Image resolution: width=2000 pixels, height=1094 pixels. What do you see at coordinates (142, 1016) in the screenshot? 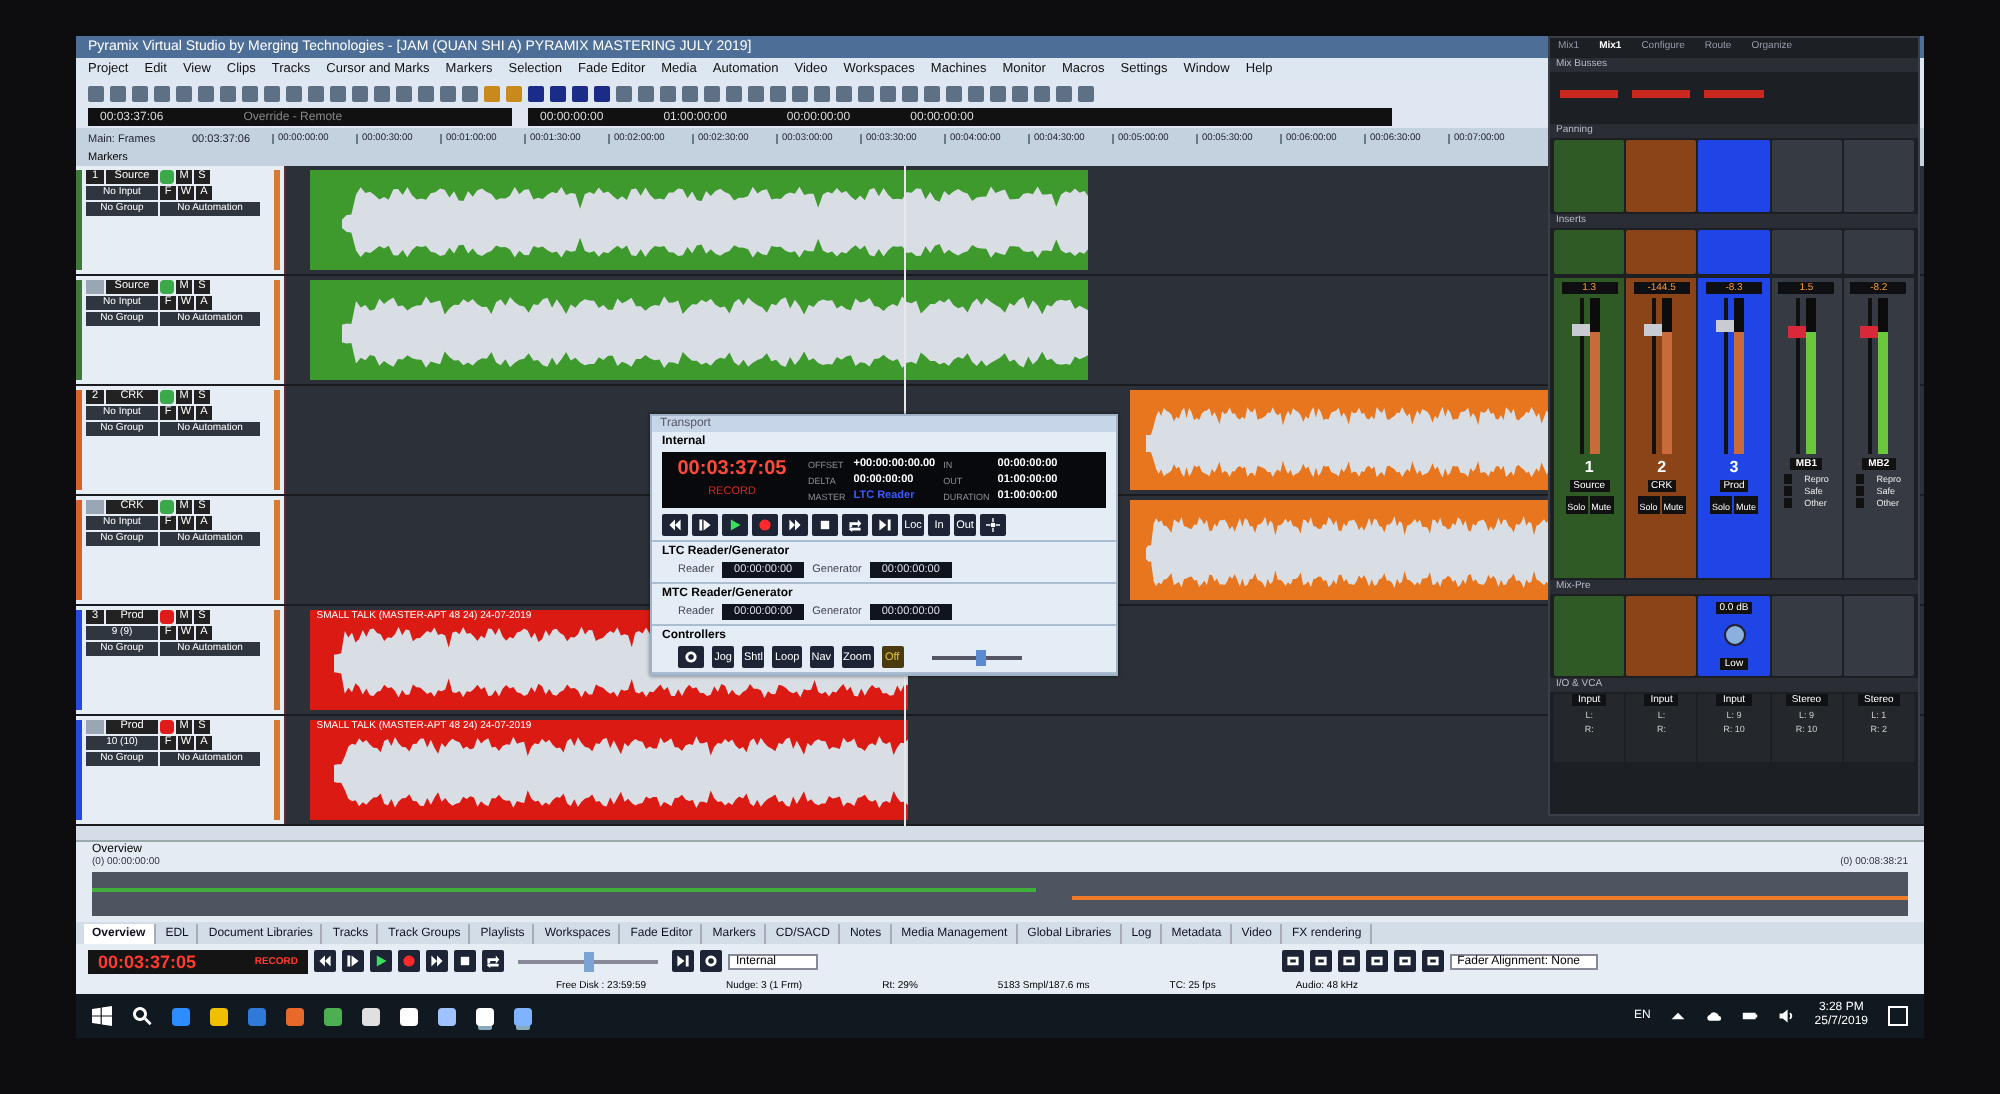
I see `search-icon` at bounding box center [142, 1016].